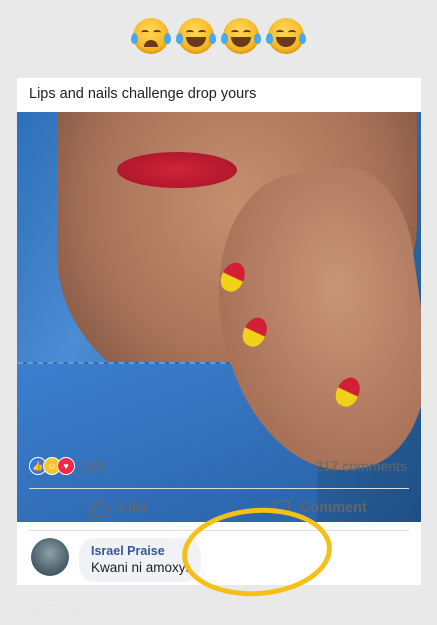  Describe the element at coordinates (118, 508) in the screenshot. I see `like-button: Like` at that location.